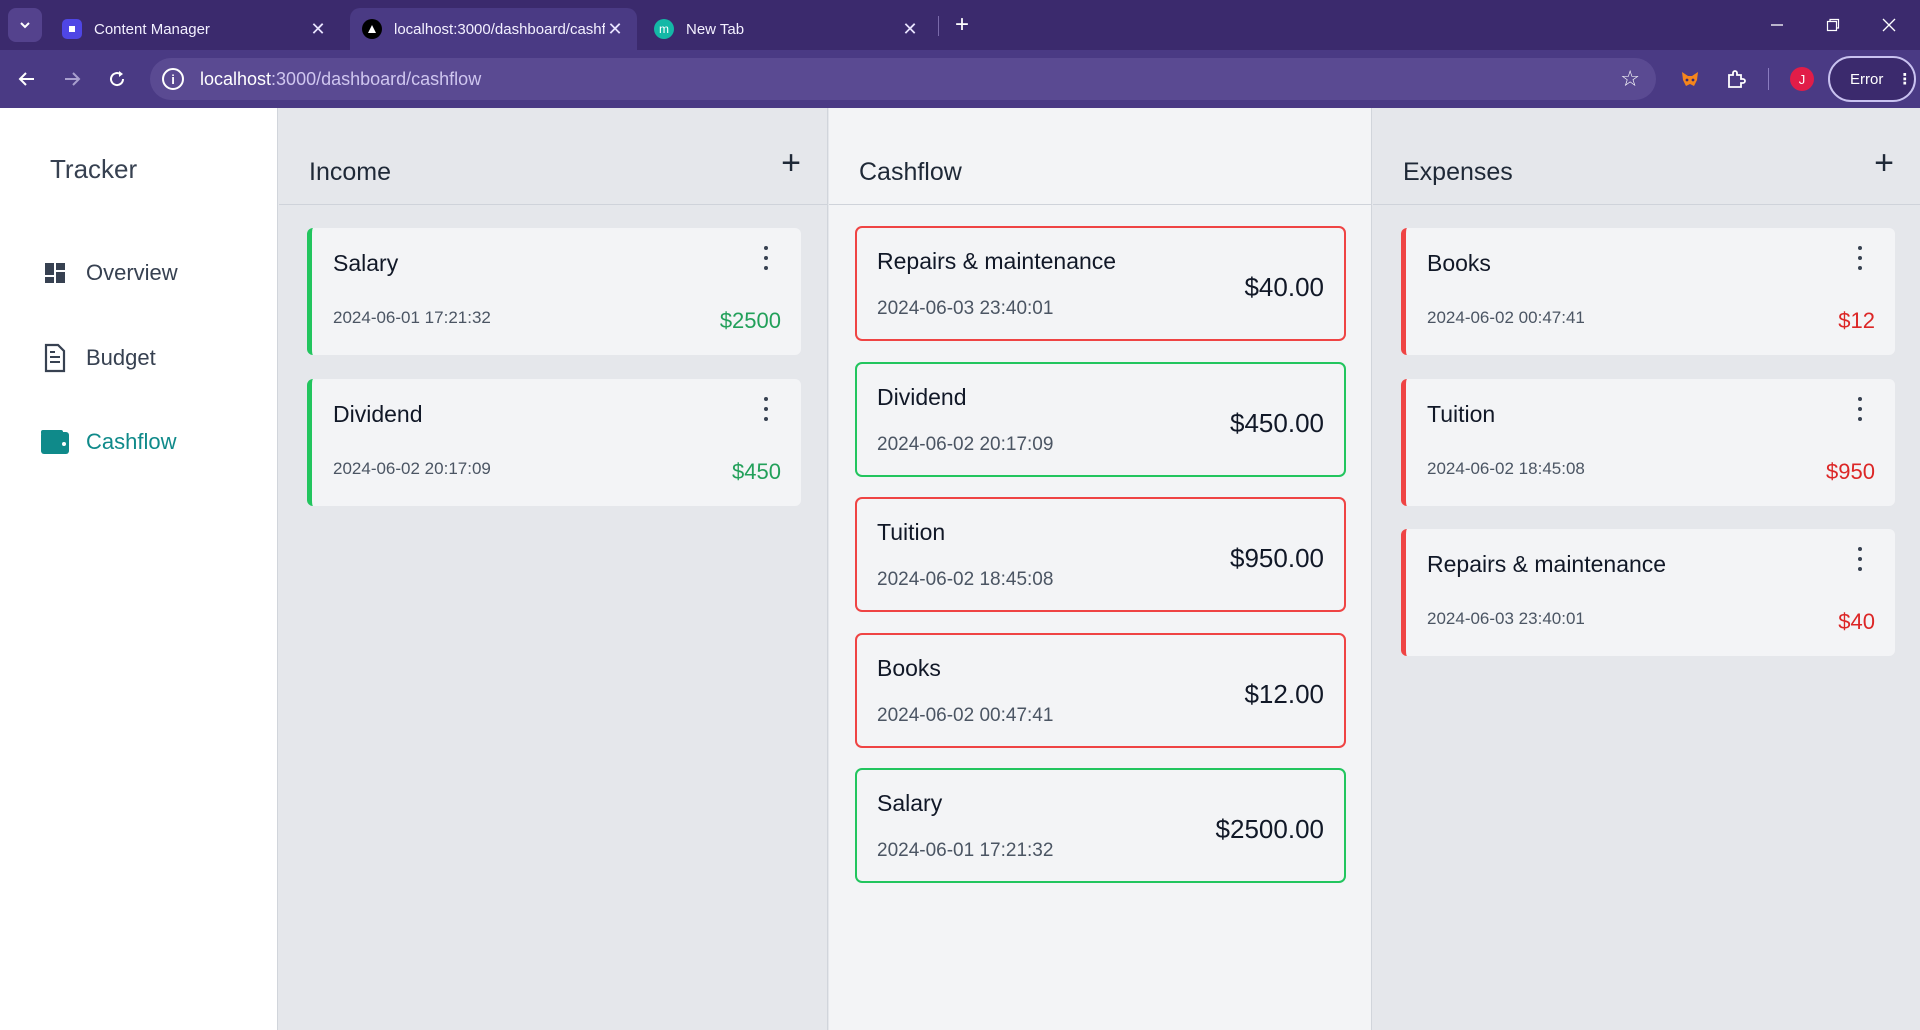 The height and width of the screenshot is (1030, 1920). What do you see at coordinates (1768, 79) in the screenshot?
I see `toolbar-divider` at bounding box center [1768, 79].